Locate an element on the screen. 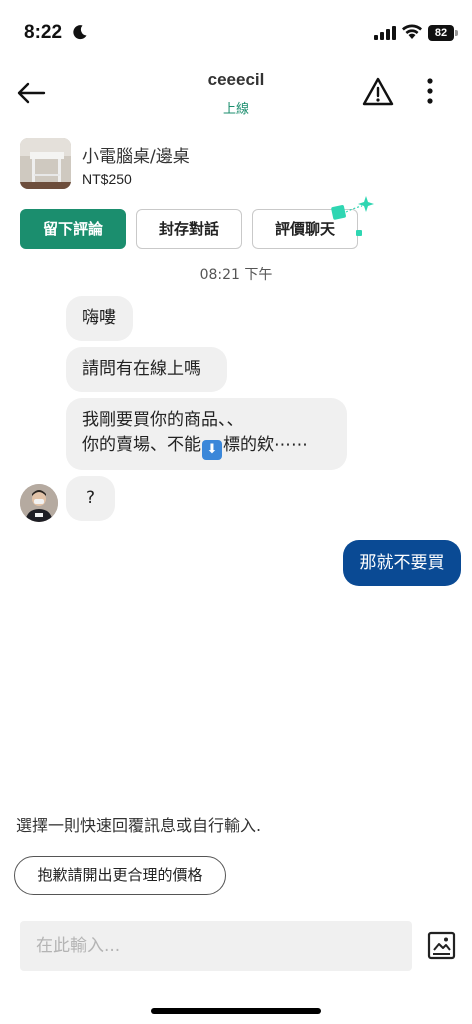 The height and width of the screenshot is (1024, 472). quick-reply-chip: 抱歉請開出更合理的價格 is located at coordinates (120, 875).